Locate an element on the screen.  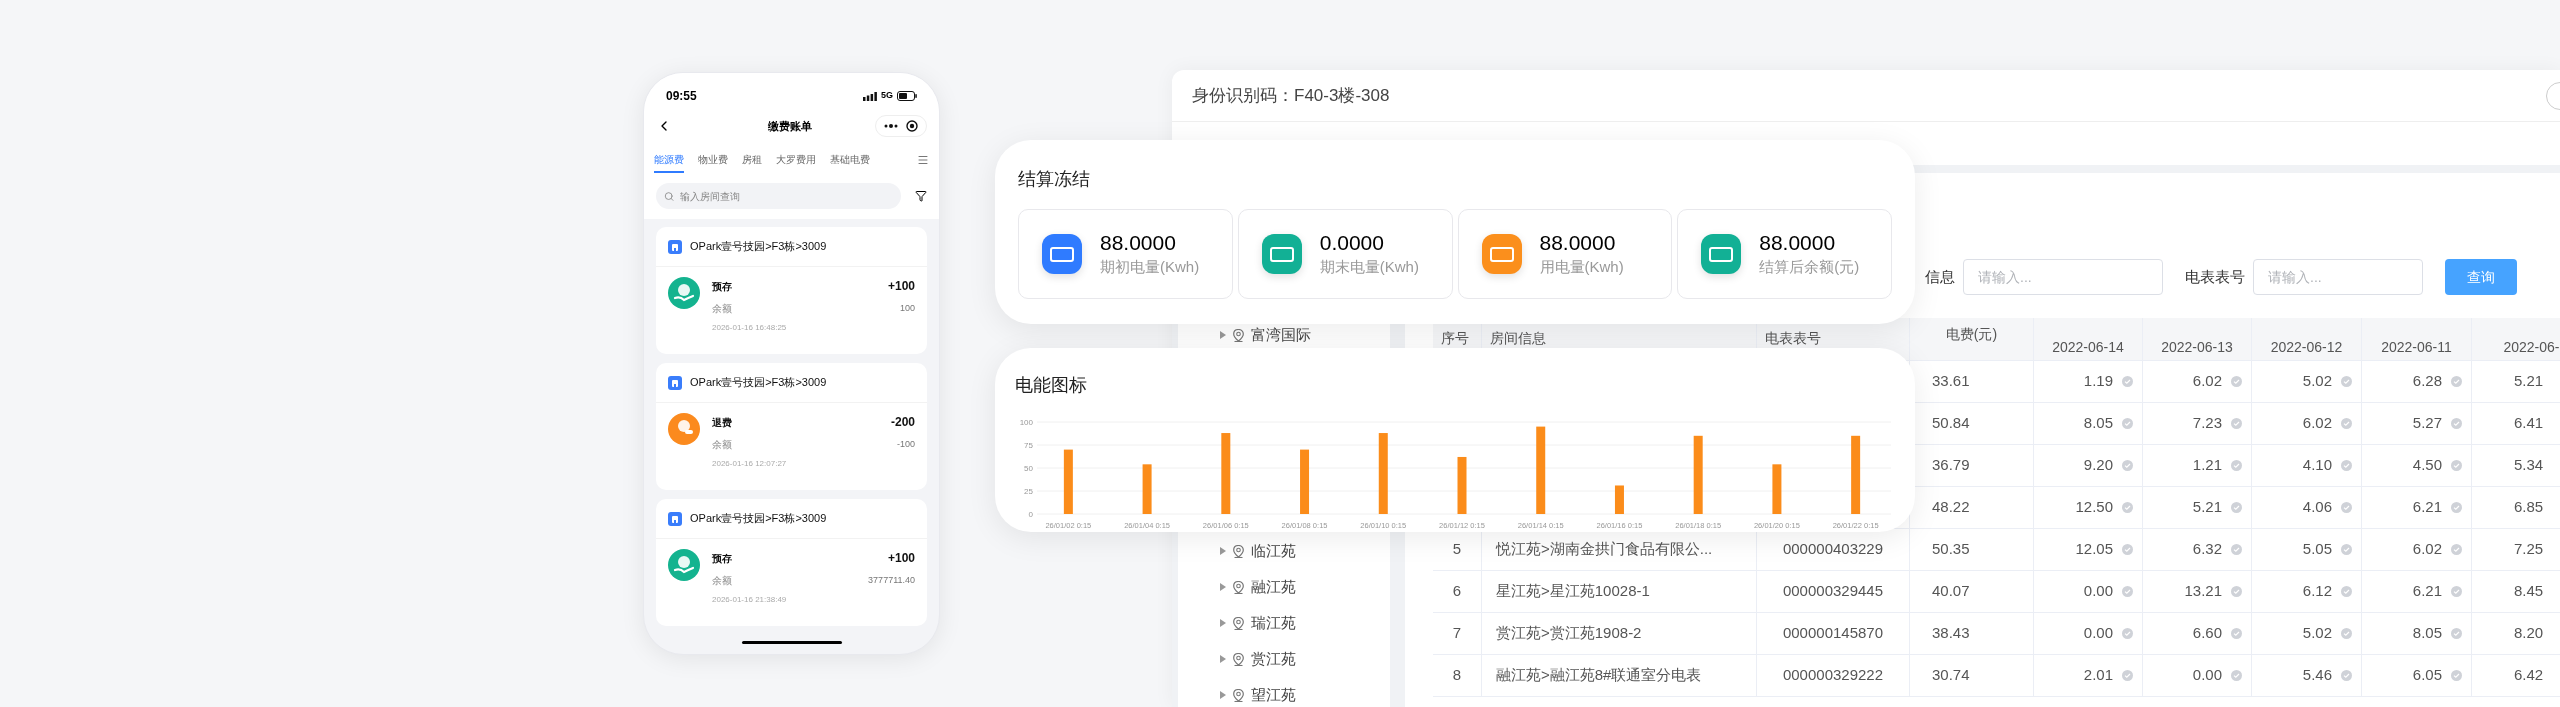
table-cell-text: 38.43 is located at coordinates (1951, 633).